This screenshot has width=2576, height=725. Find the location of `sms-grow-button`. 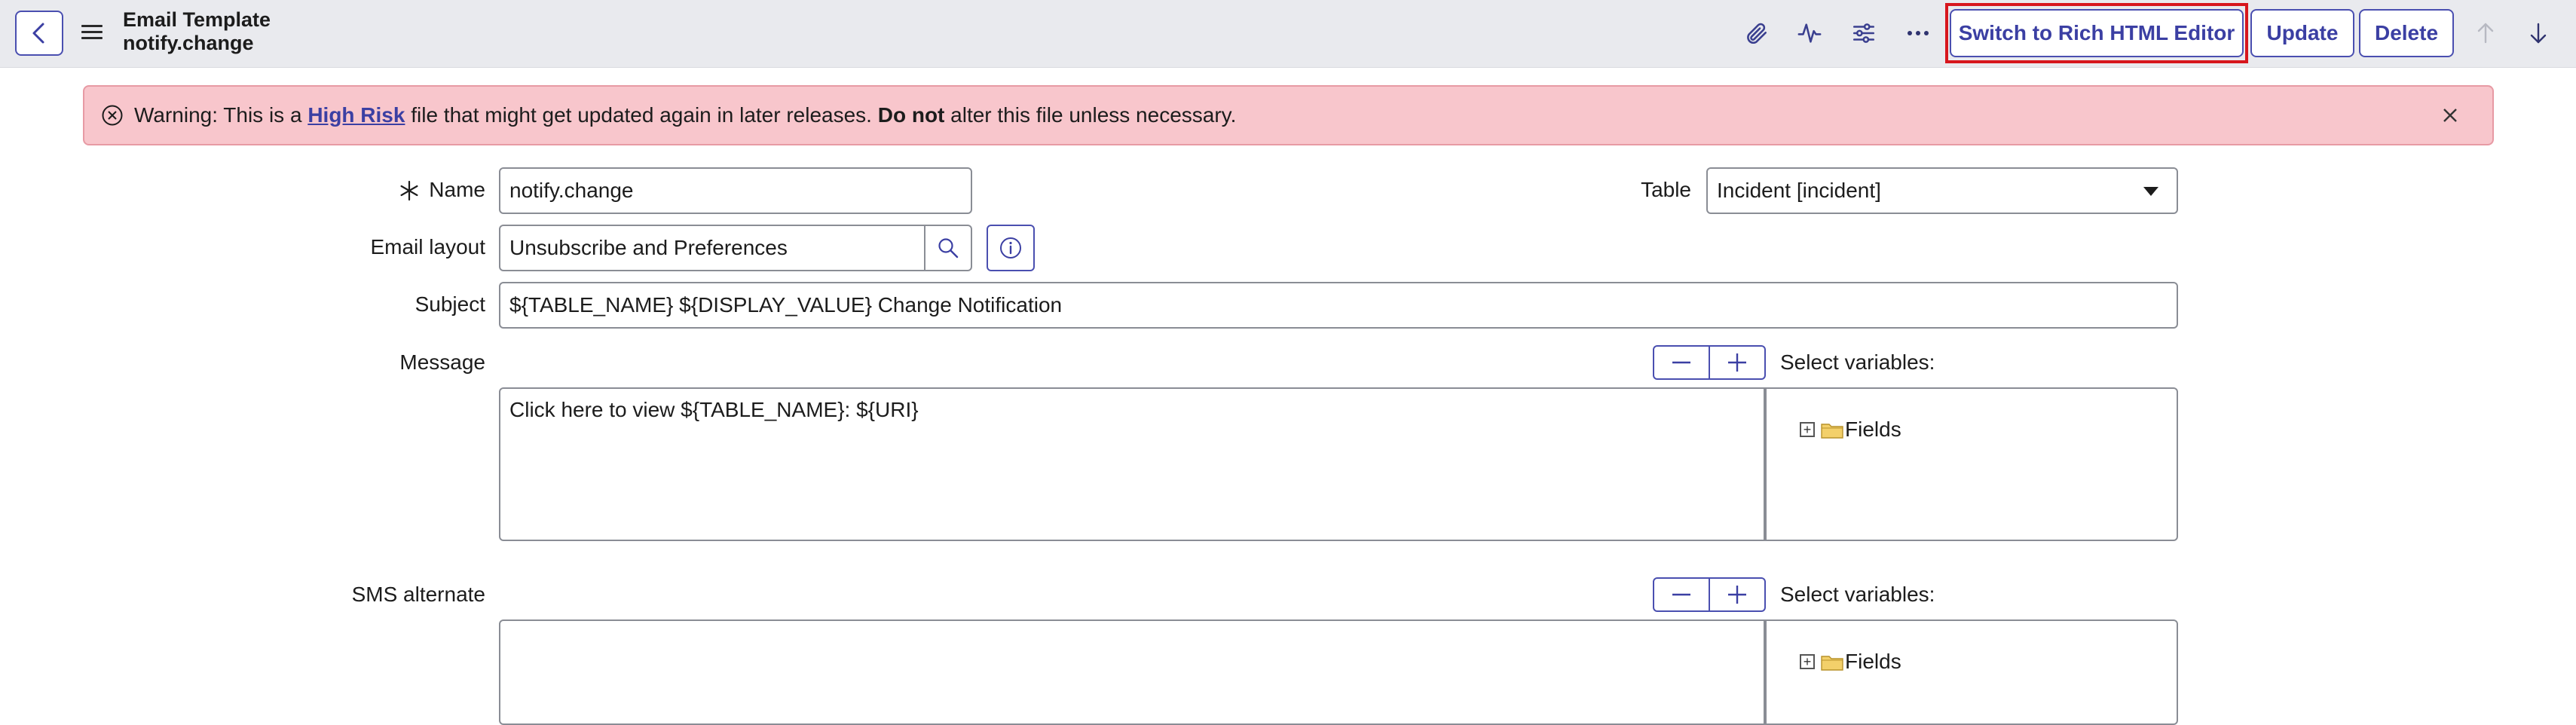

sms-grow-button is located at coordinates (1737, 594).